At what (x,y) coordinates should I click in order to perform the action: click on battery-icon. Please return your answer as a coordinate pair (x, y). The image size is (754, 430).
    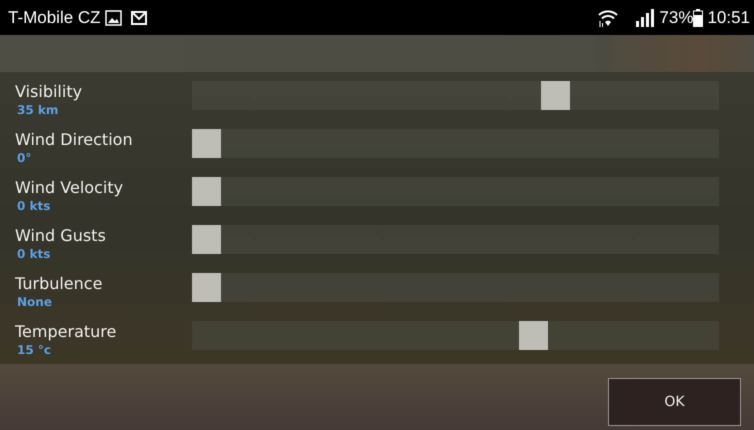
    Looking at the image, I should click on (698, 17).